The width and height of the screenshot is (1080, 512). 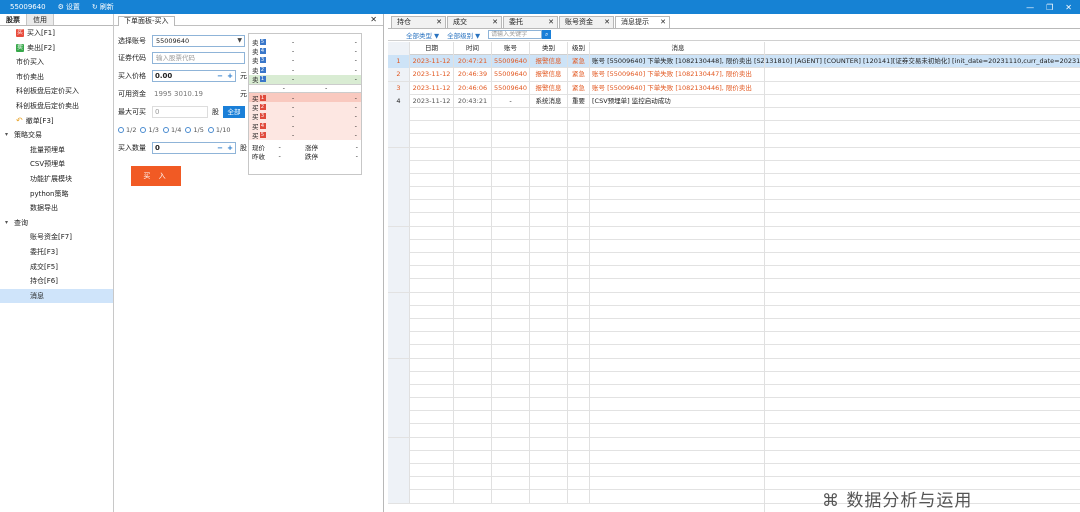 What do you see at coordinates (515, 34) in the screenshot?
I see `search-input: 请输入关键字` at bounding box center [515, 34].